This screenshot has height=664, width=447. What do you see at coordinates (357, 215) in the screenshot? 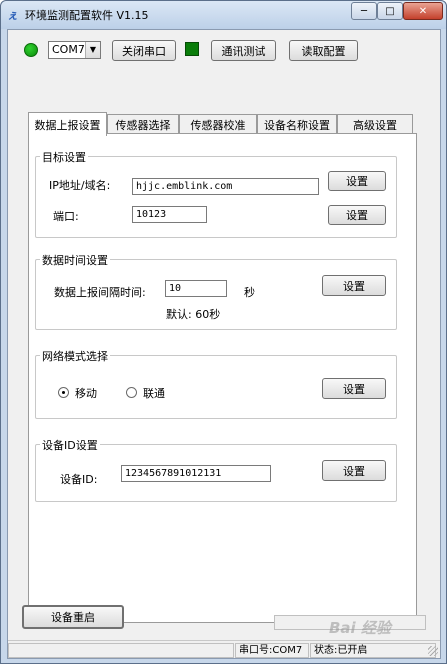
I see `port-set-button: 设置` at bounding box center [357, 215].